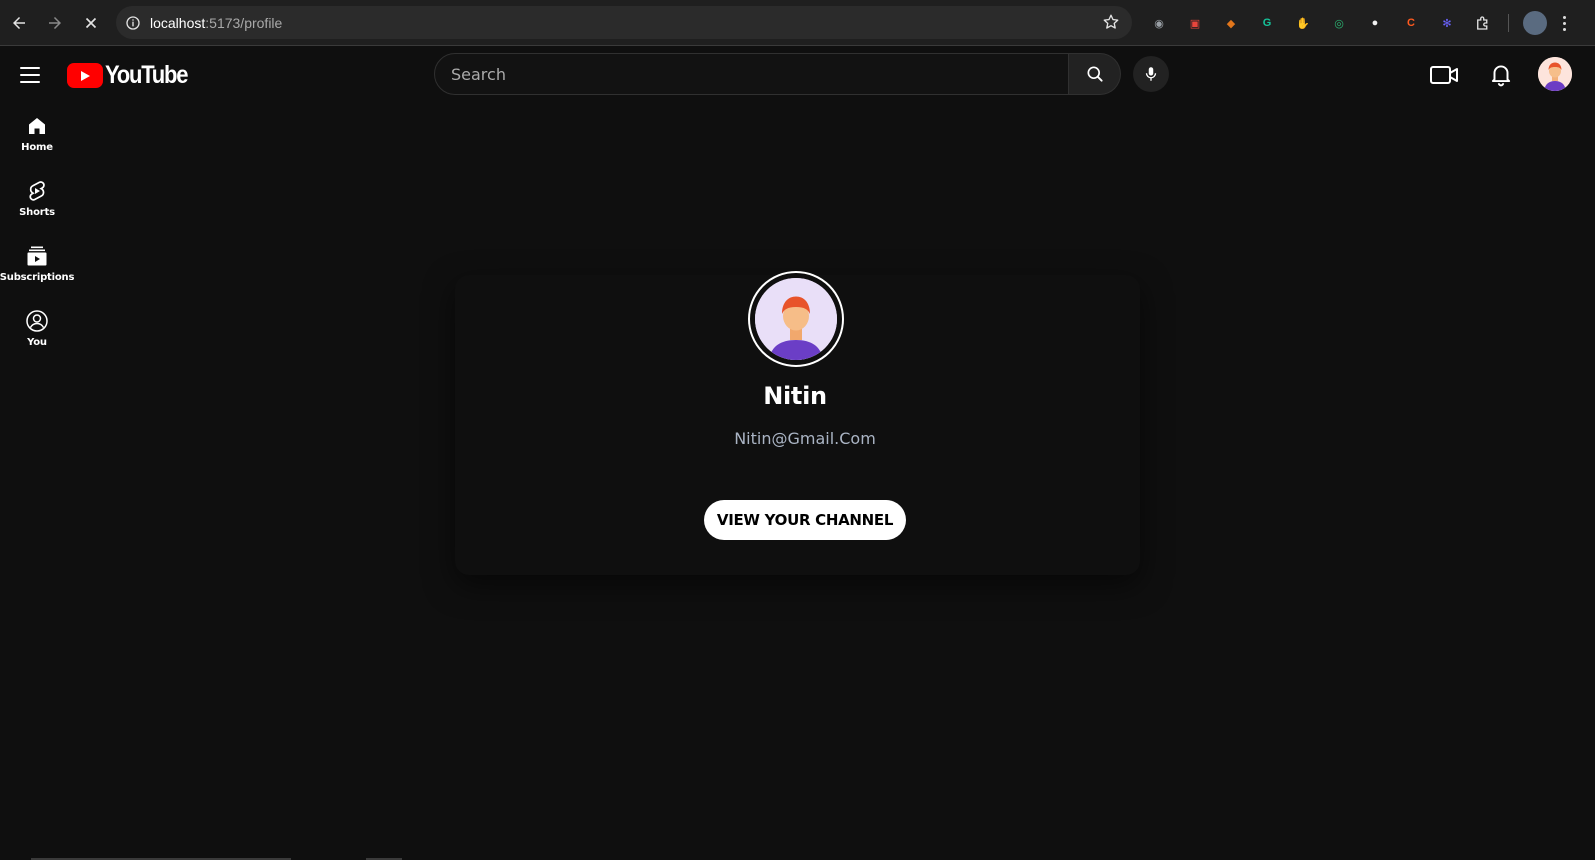  Describe the element at coordinates (624, 22) in the screenshot. I see `address-bar: localhost:5173/profile` at that location.